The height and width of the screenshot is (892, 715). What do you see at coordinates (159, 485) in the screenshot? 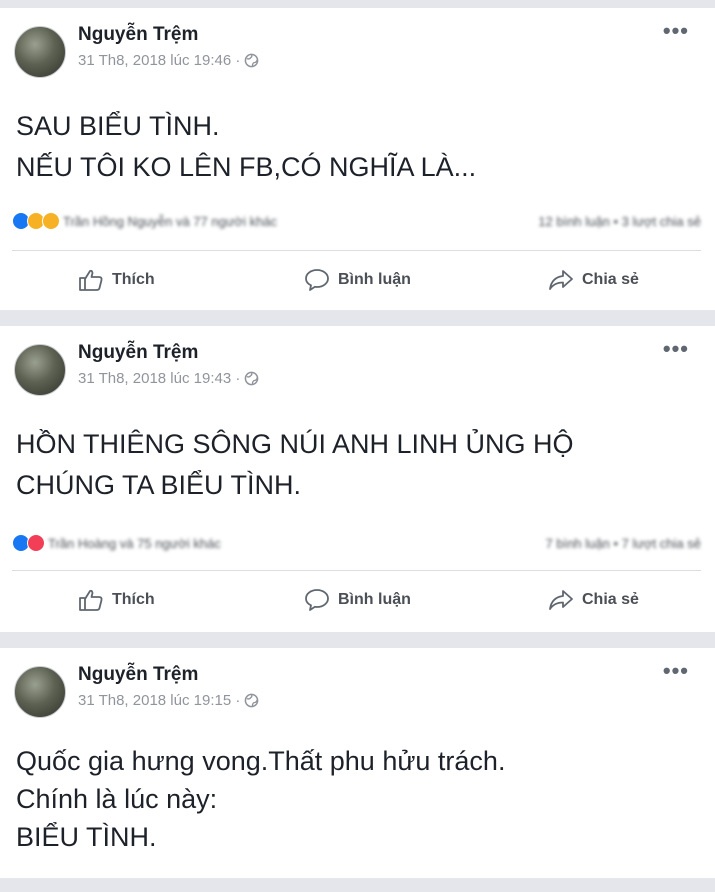
I see `post-text-line: CHÚNG TA BIỂU TÌNH.` at bounding box center [159, 485].